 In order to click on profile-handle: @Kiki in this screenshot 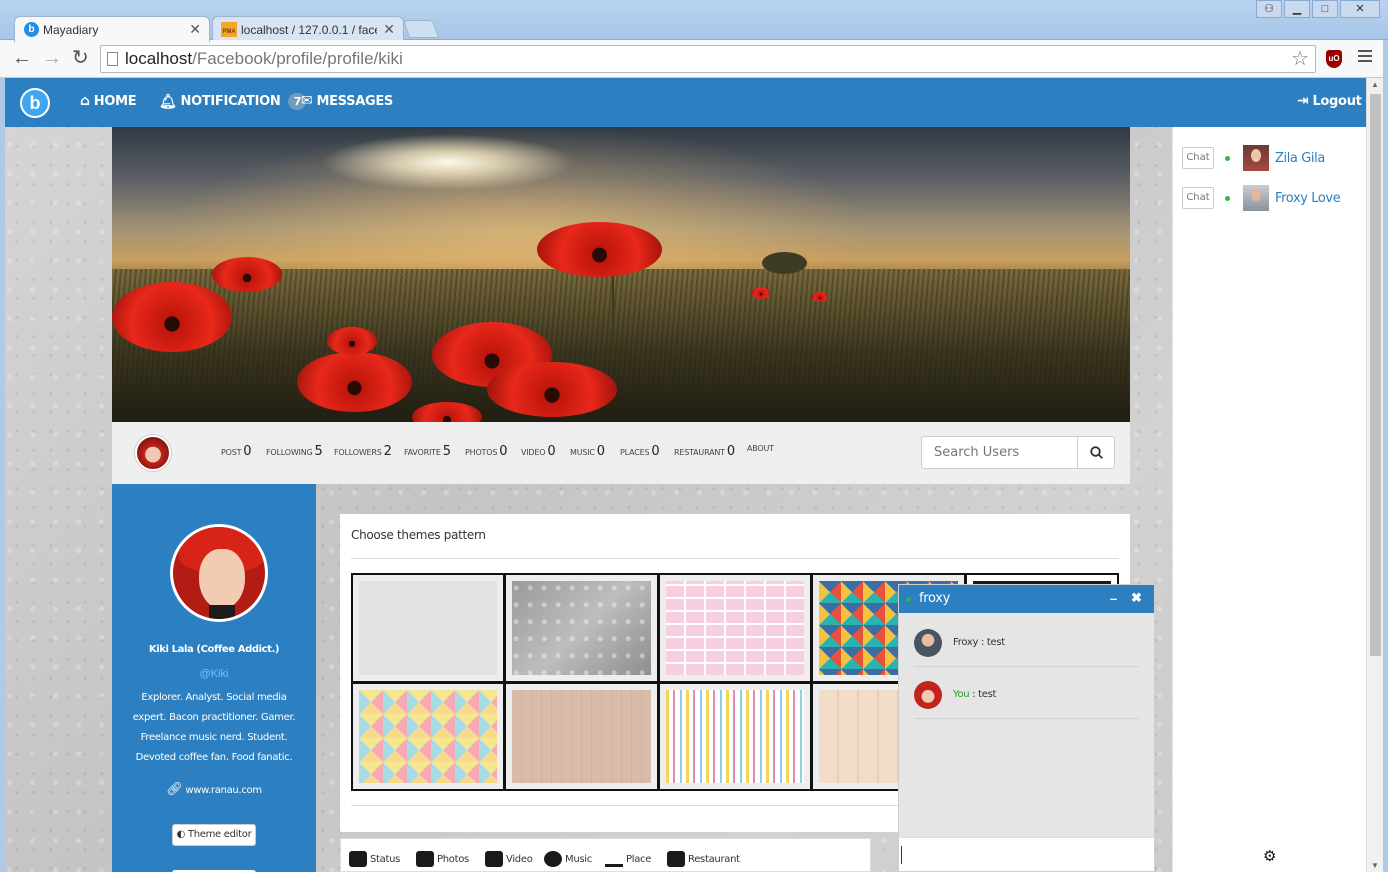, I will do `click(214, 674)`.